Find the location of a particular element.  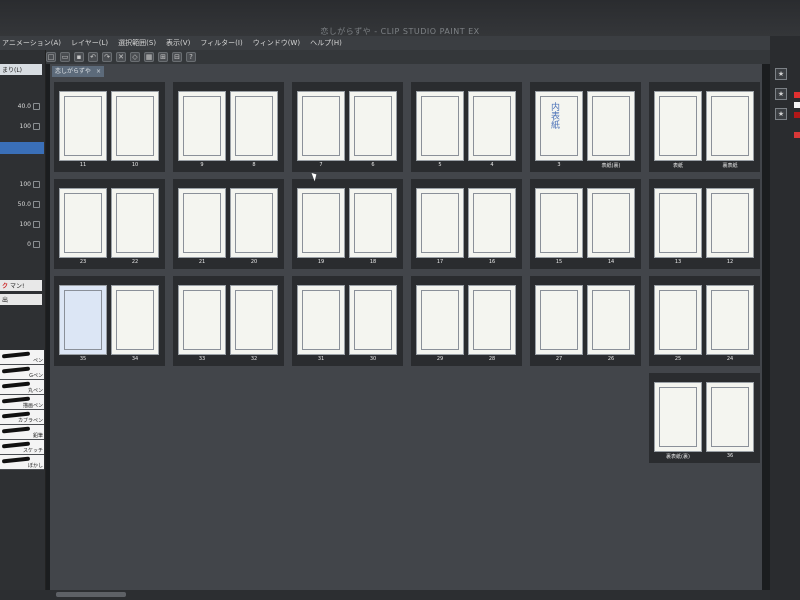

document-tab: 恋しがらずや × is located at coordinates (78, 71).